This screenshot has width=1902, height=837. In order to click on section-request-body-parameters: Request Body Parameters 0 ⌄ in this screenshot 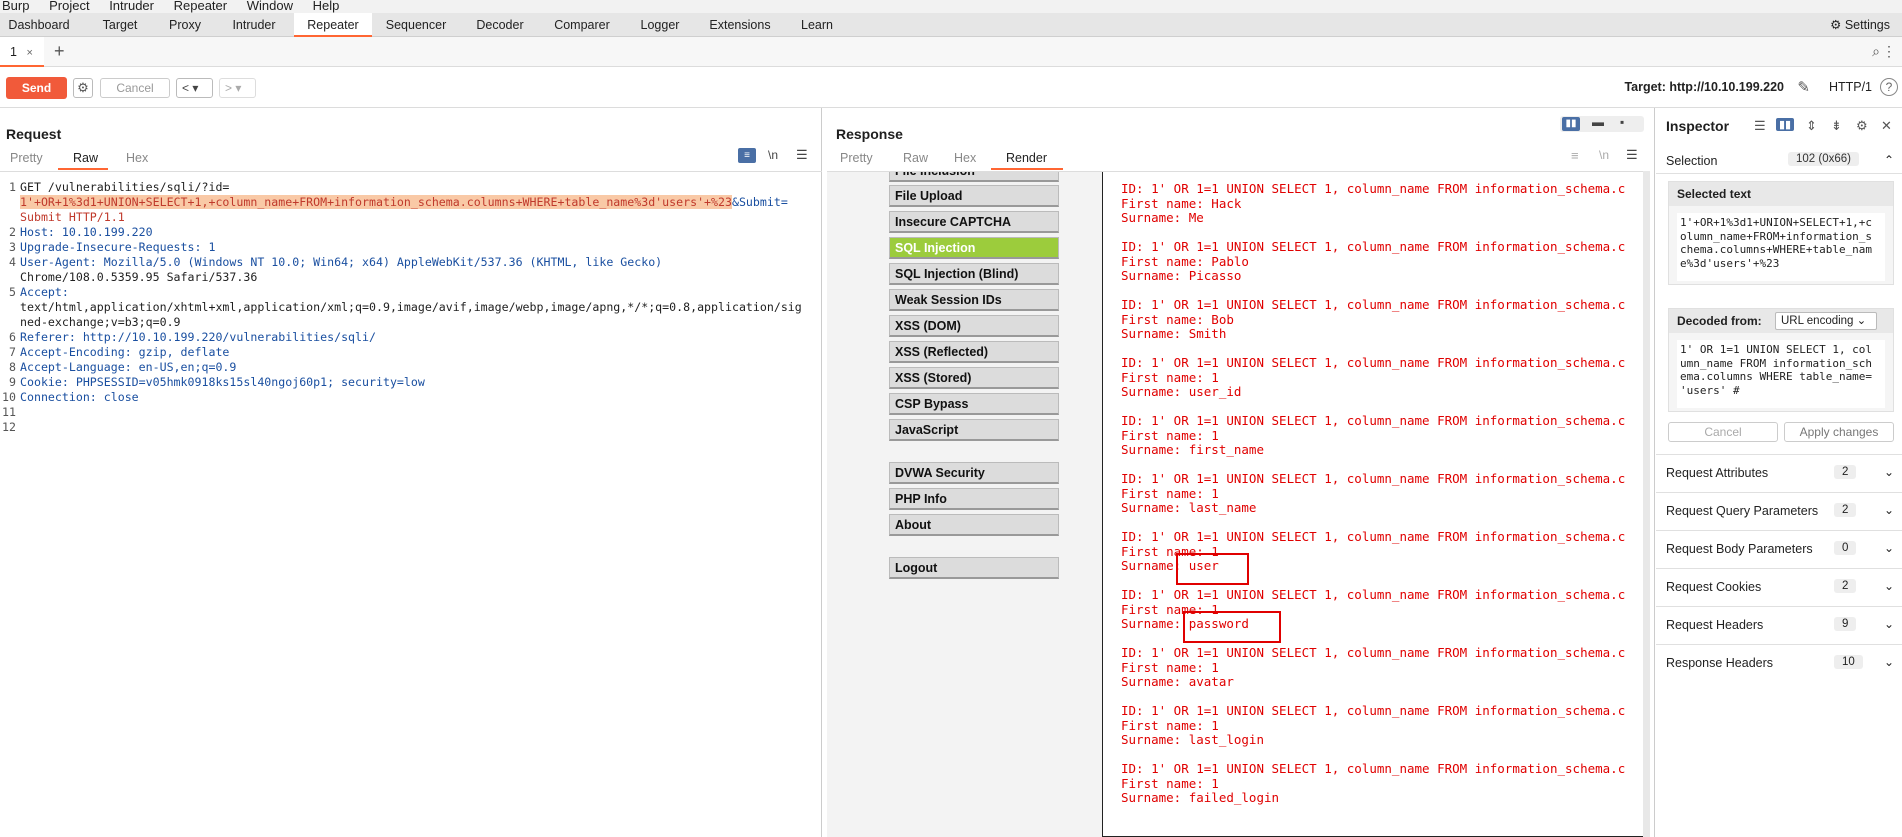, I will do `click(1779, 549)`.